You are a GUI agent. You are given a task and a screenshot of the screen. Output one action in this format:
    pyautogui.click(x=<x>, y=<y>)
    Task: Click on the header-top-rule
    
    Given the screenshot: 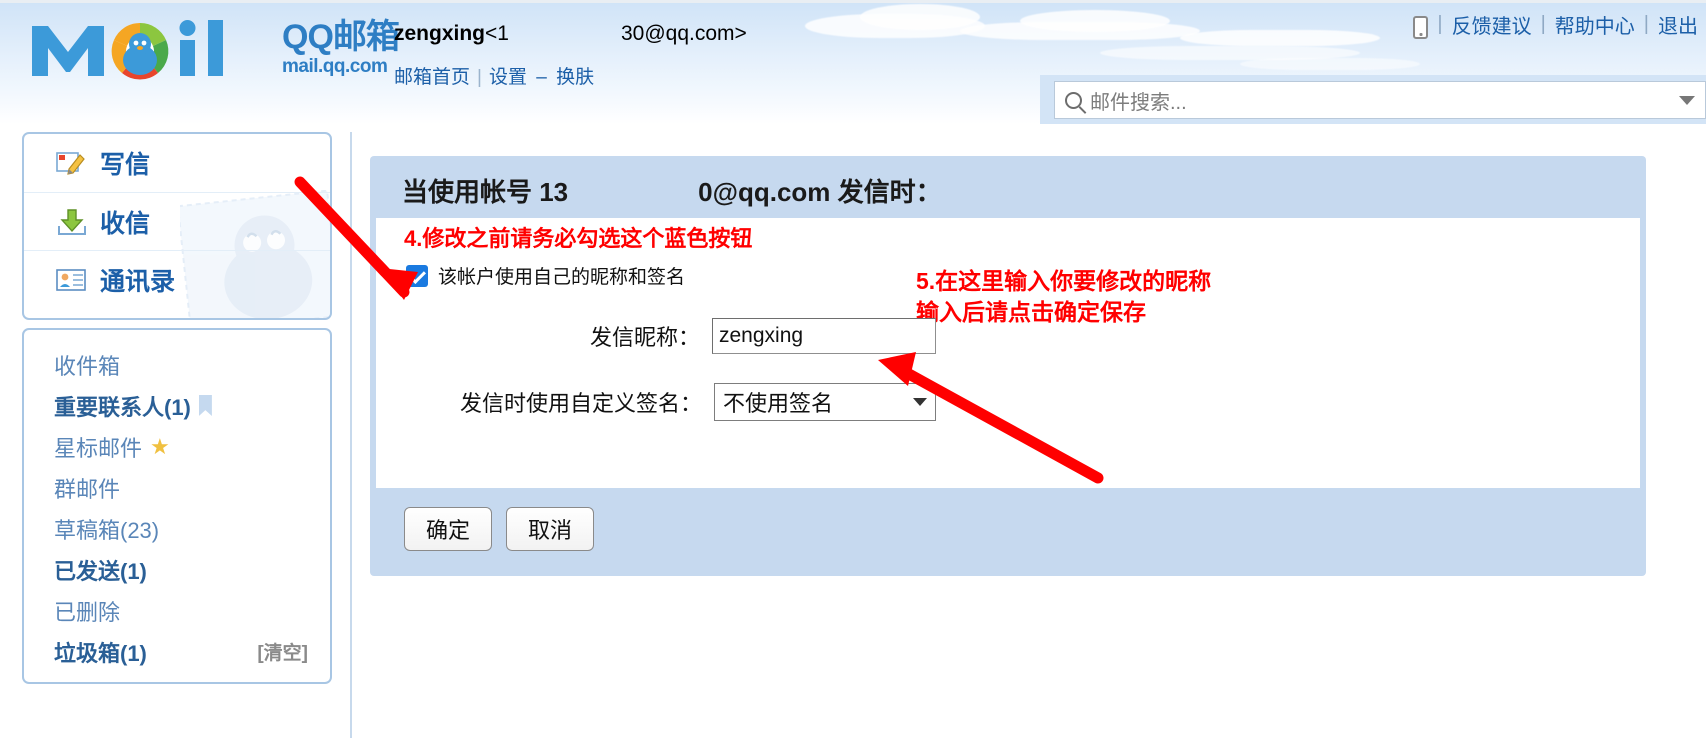 What is the action you would take?
    pyautogui.click(x=853, y=1)
    